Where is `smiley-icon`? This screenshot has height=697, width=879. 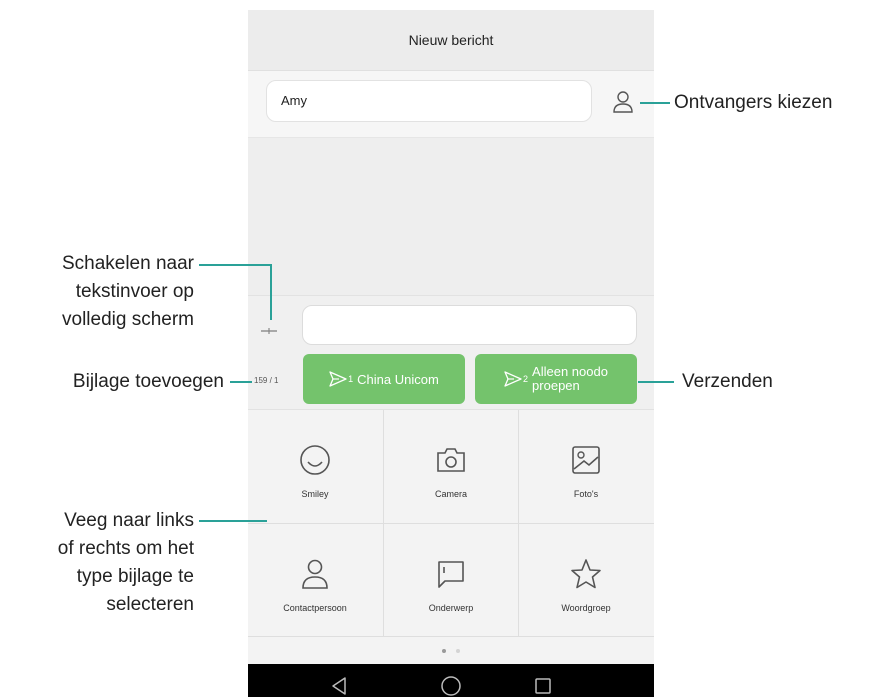 smiley-icon is located at coordinates (315, 460).